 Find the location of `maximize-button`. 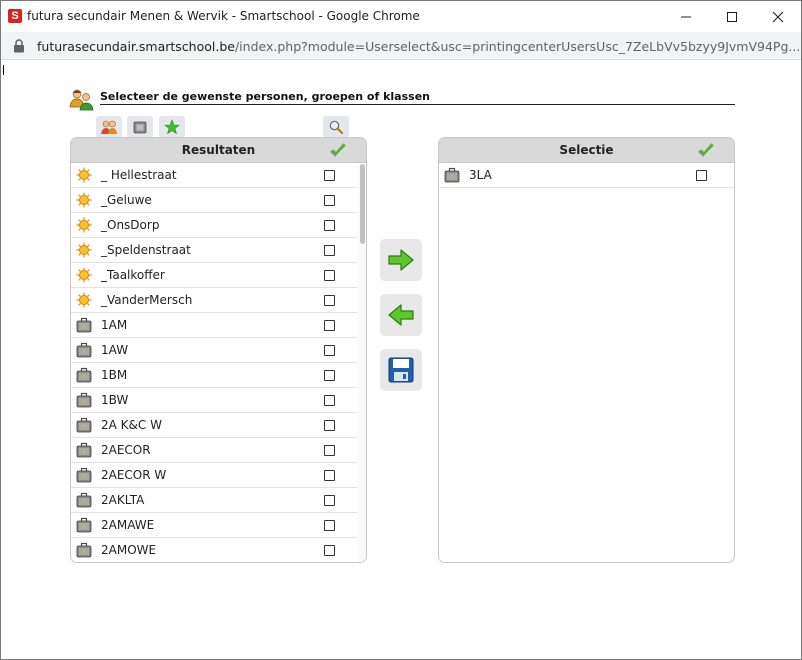

maximize-button is located at coordinates (732, 16).